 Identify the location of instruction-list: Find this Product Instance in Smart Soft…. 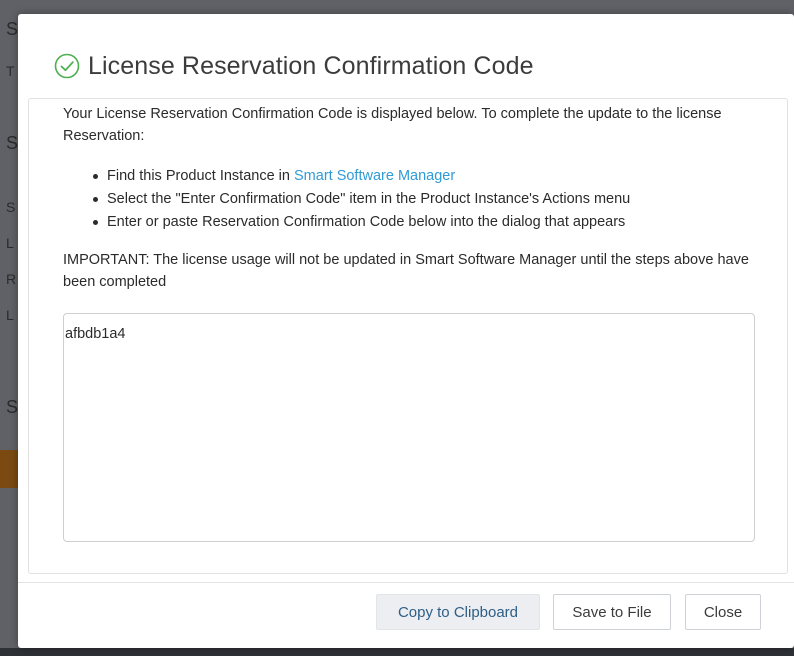
(360, 199).